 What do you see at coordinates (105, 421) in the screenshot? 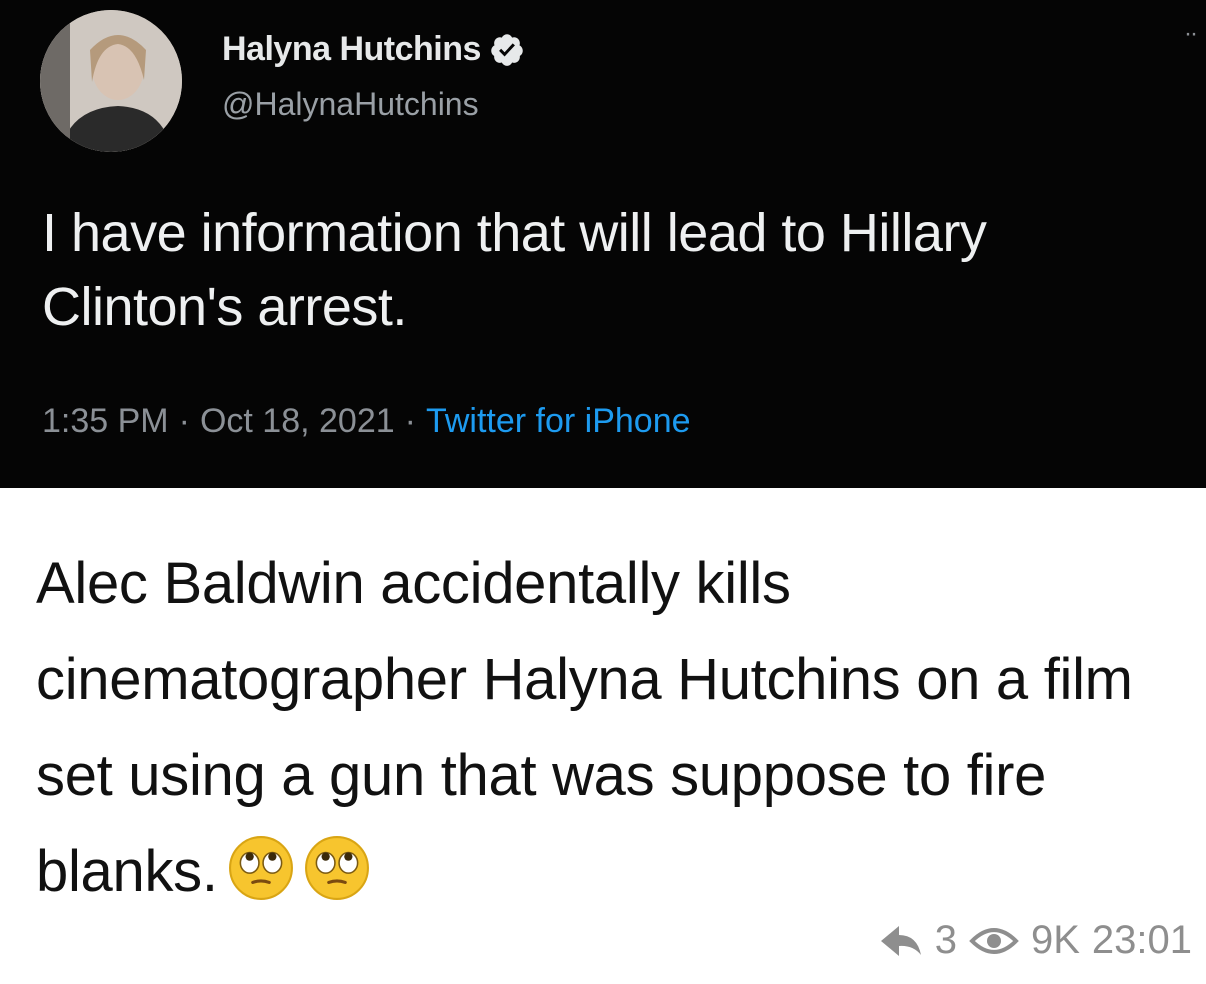
I see `tweet-time: 1:35 PM` at bounding box center [105, 421].